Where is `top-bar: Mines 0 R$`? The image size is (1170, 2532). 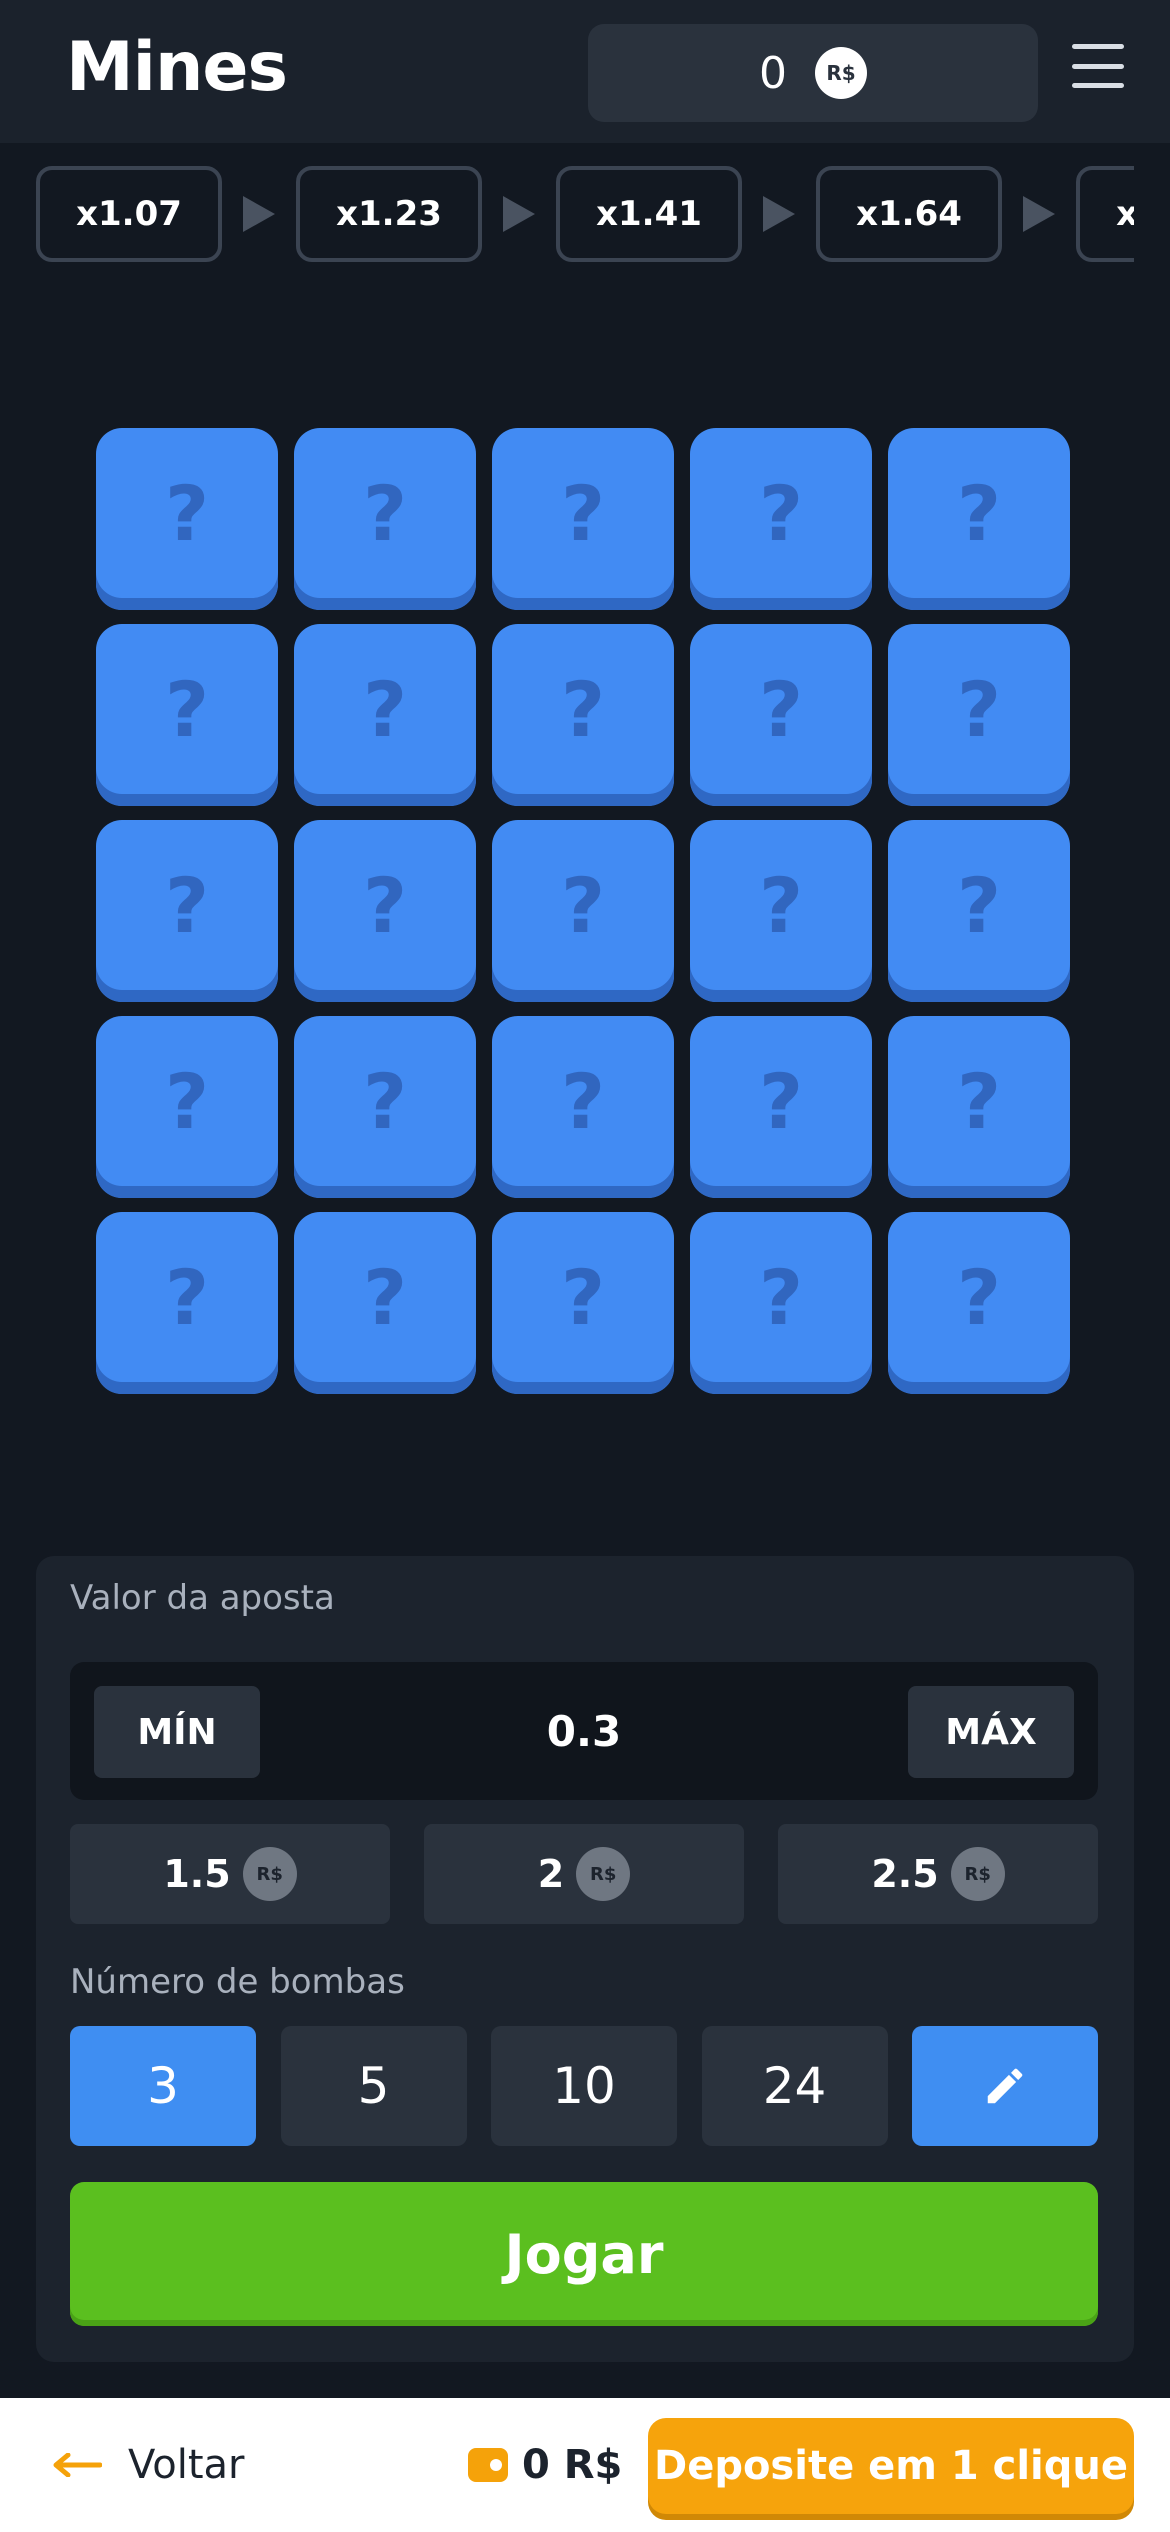 top-bar: Mines 0 R$ is located at coordinates (585, 71).